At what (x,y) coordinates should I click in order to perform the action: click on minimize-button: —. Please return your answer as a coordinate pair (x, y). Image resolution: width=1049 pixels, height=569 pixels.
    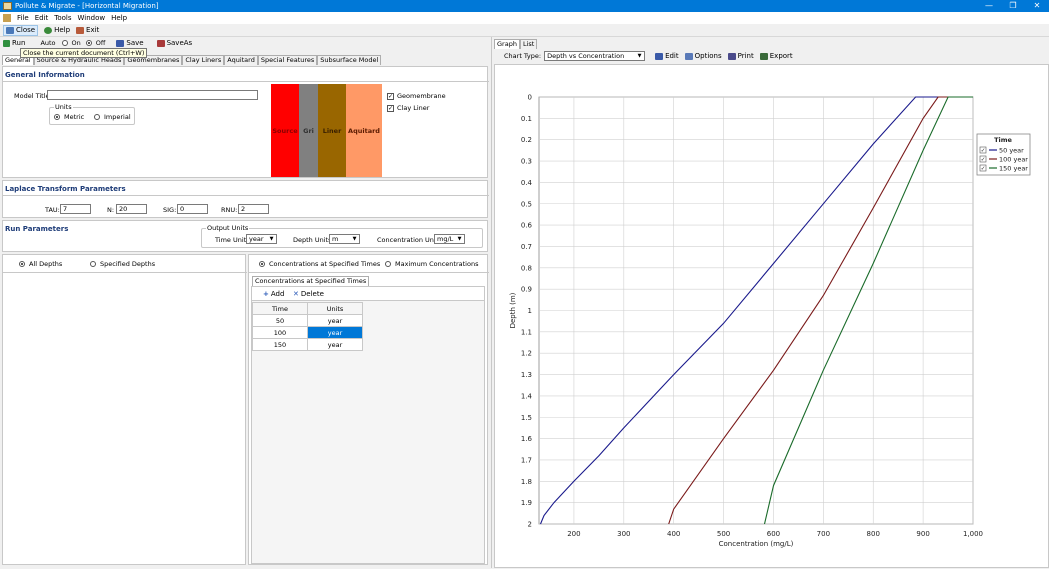
    Looking at the image, I should click on (989, 6).